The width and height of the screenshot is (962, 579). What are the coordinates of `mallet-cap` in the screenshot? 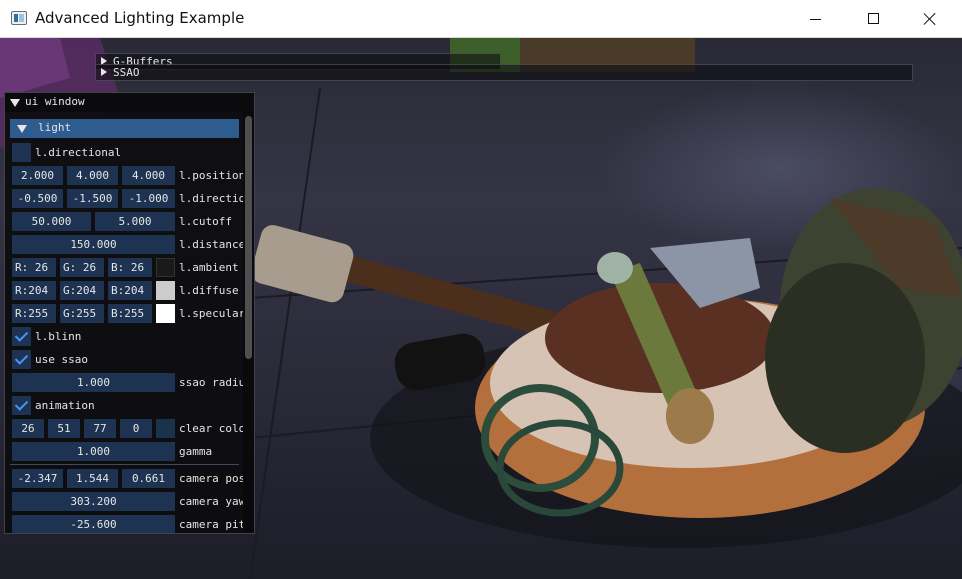 It's located at (615, 268).